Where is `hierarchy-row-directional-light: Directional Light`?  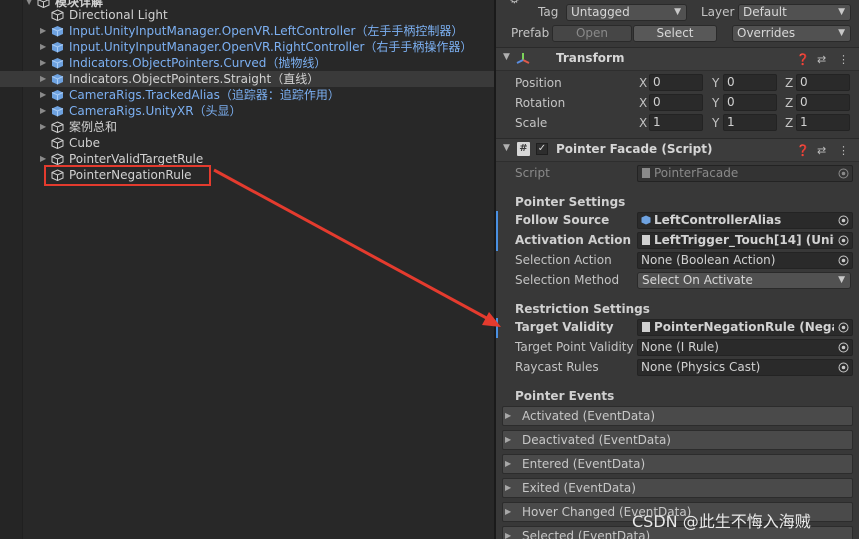 hierarchy-row-directional-light: Directional Light is located at coordinates (247, 15).